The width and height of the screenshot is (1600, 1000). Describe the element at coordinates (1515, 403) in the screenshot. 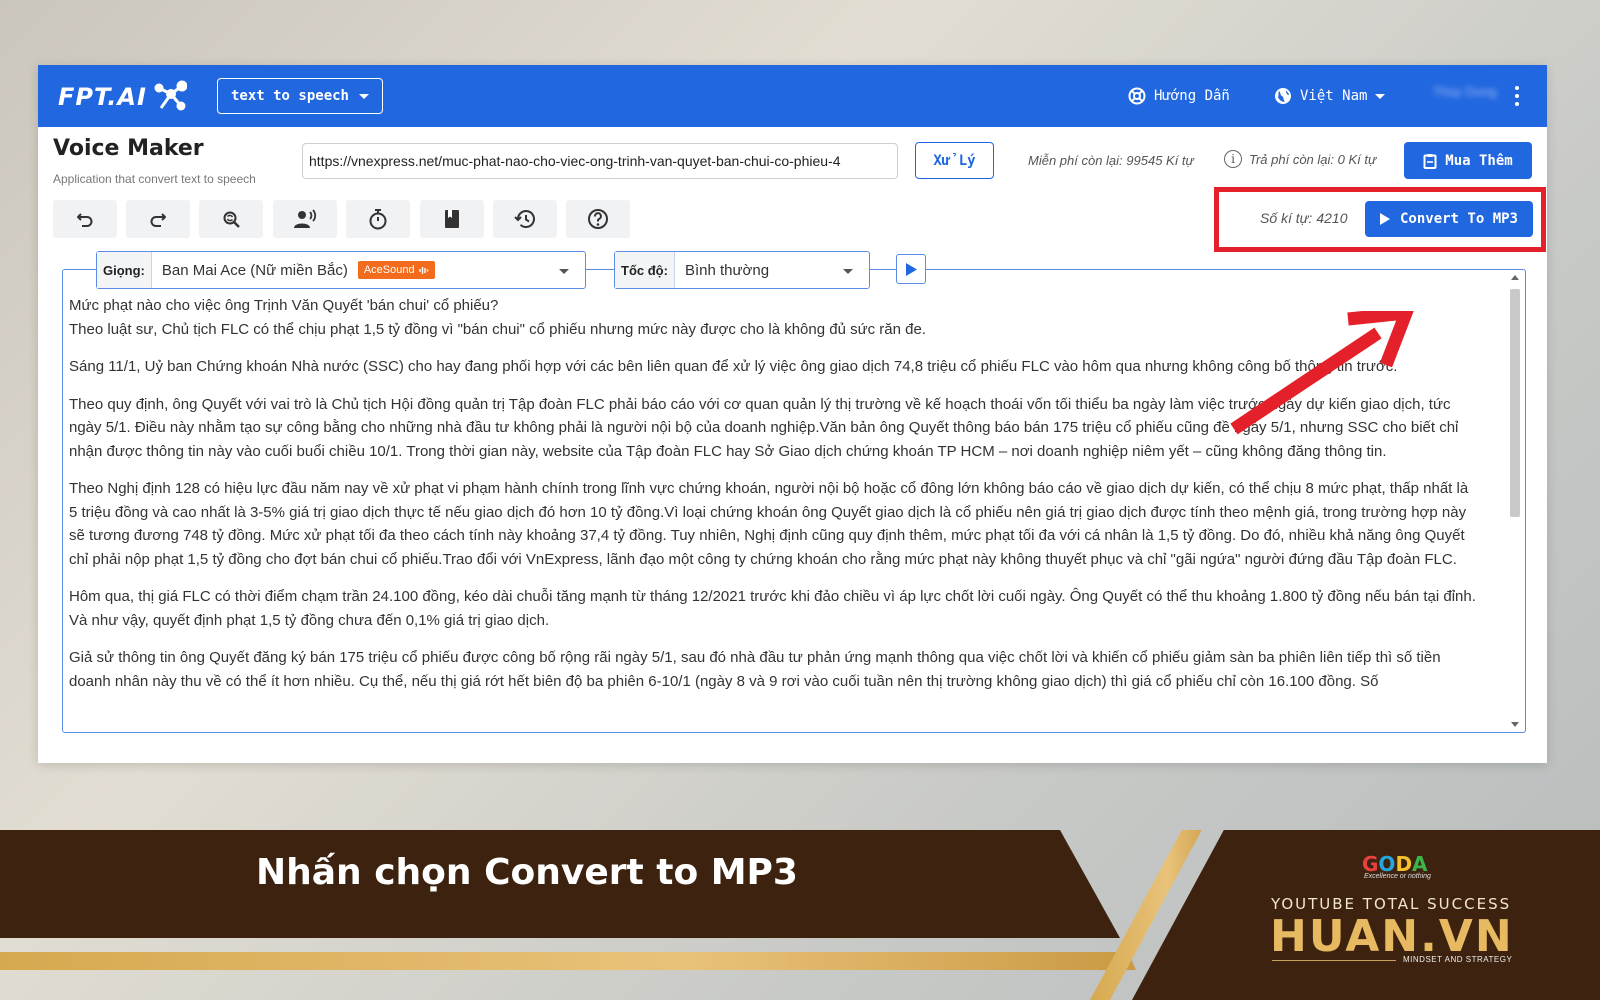

I see `scroll-thumb` at that location.